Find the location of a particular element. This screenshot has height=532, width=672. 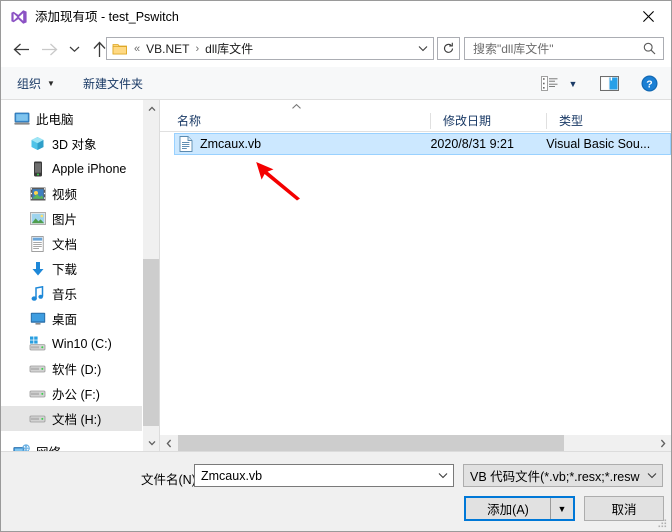

view-options-button is located at coordinates (549, 83).